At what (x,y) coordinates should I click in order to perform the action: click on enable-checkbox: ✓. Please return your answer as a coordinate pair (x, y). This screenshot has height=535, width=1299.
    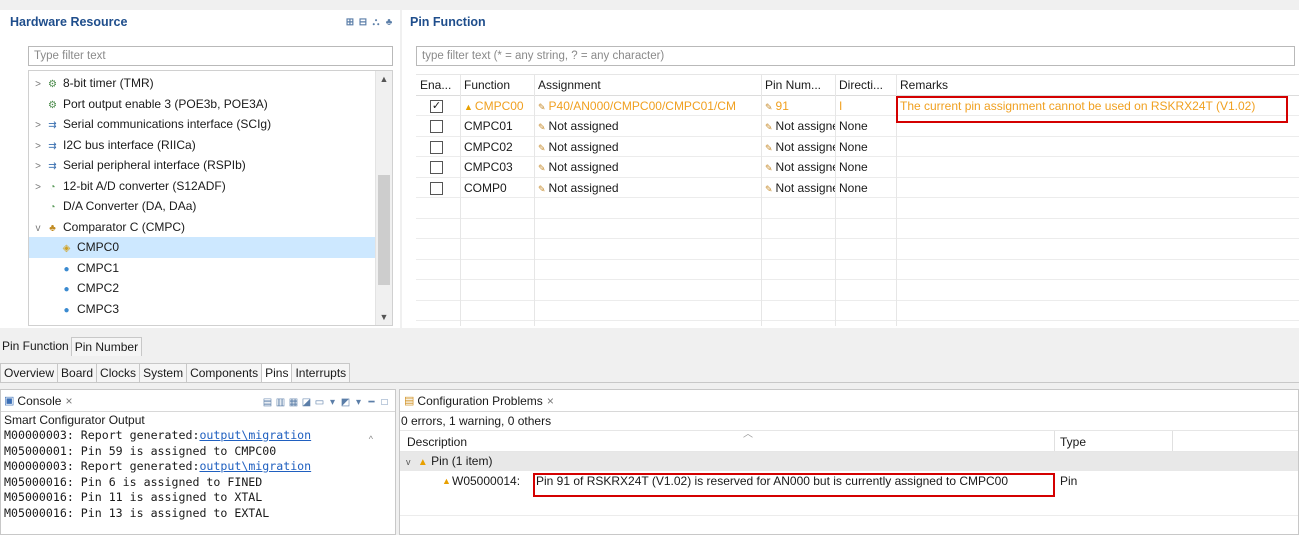
    Looking at the image, I should click on (436, 106).